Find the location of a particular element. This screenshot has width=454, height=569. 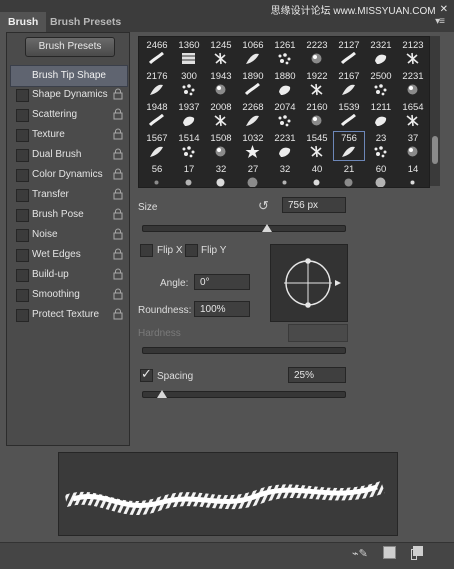

sidebar-item-brush-tip-shape: Brush Tip Shape is located at coordinates (69, 76).